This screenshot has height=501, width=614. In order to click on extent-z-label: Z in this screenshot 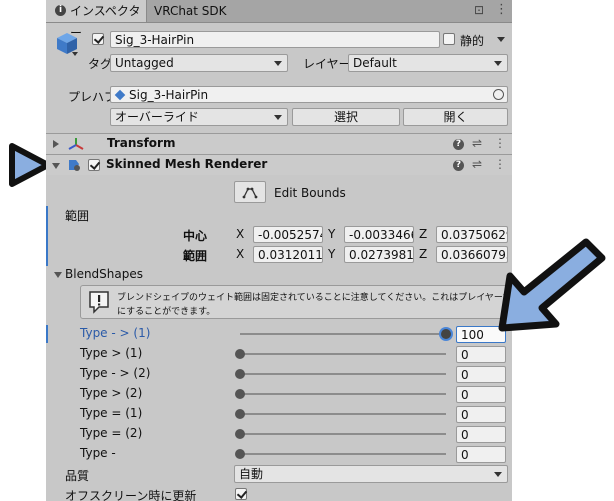, I will do `click(423, 254)`.